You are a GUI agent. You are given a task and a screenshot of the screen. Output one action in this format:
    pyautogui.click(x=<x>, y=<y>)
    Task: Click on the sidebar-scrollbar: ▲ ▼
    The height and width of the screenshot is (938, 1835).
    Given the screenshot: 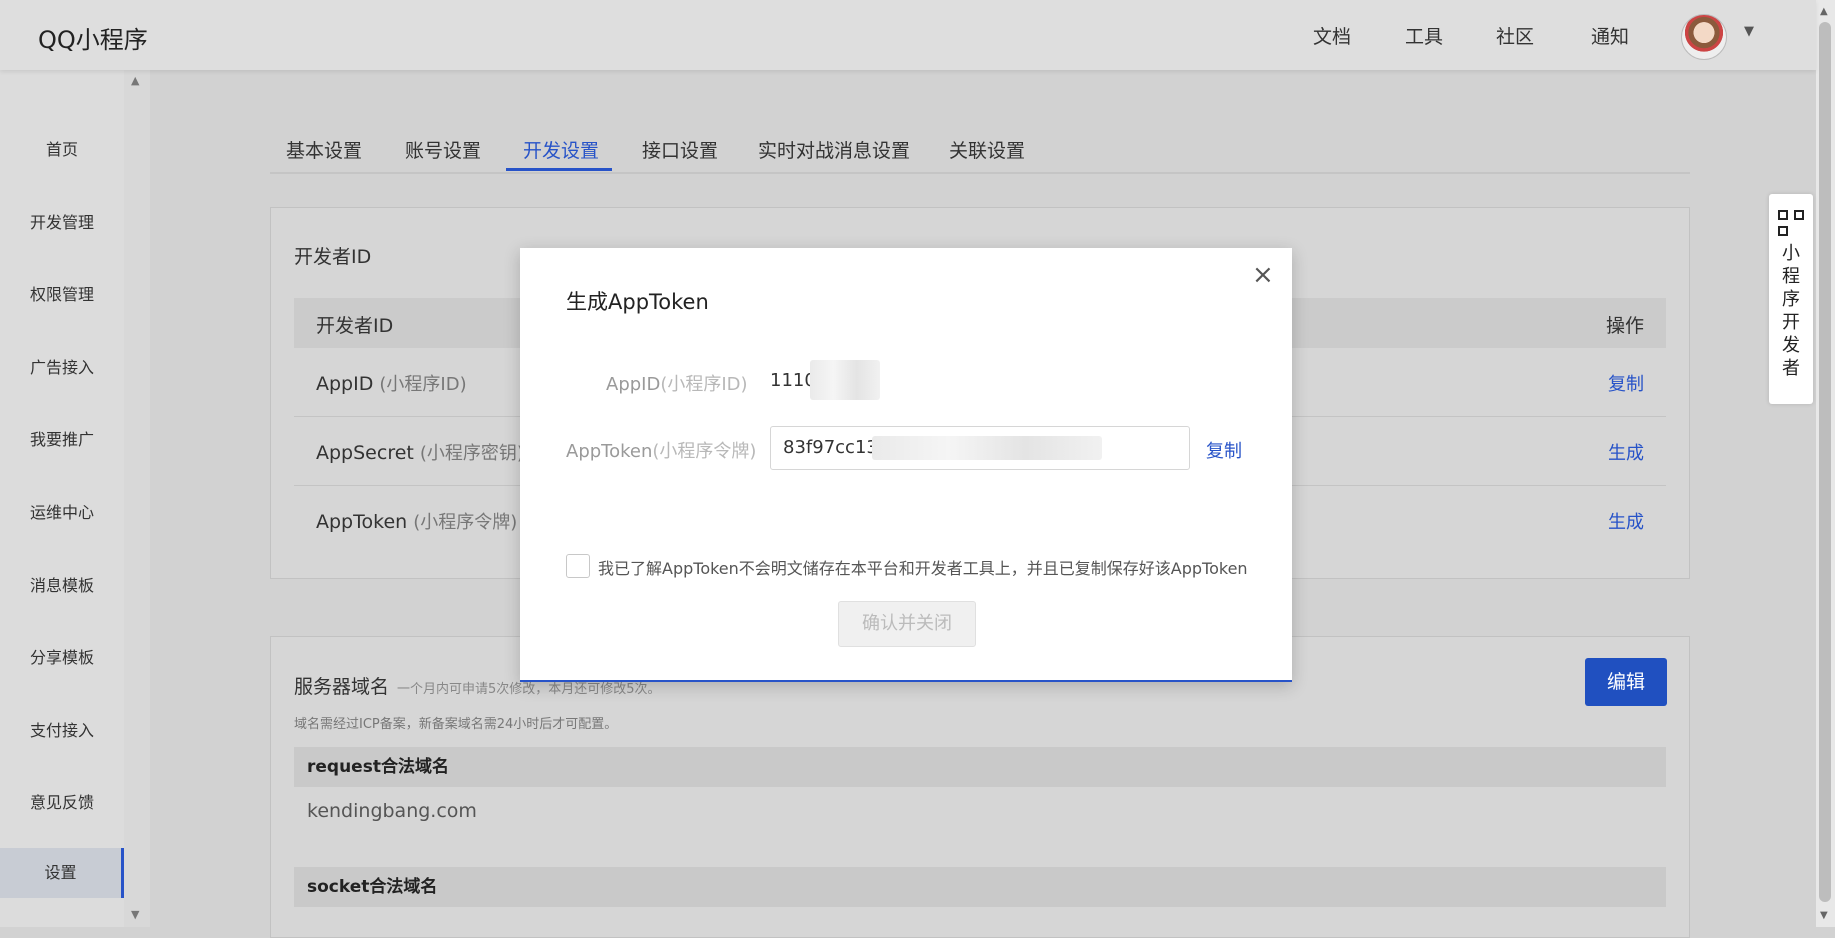 What is the action you would take?
    pyautogui.click(x=137, y=498)
    